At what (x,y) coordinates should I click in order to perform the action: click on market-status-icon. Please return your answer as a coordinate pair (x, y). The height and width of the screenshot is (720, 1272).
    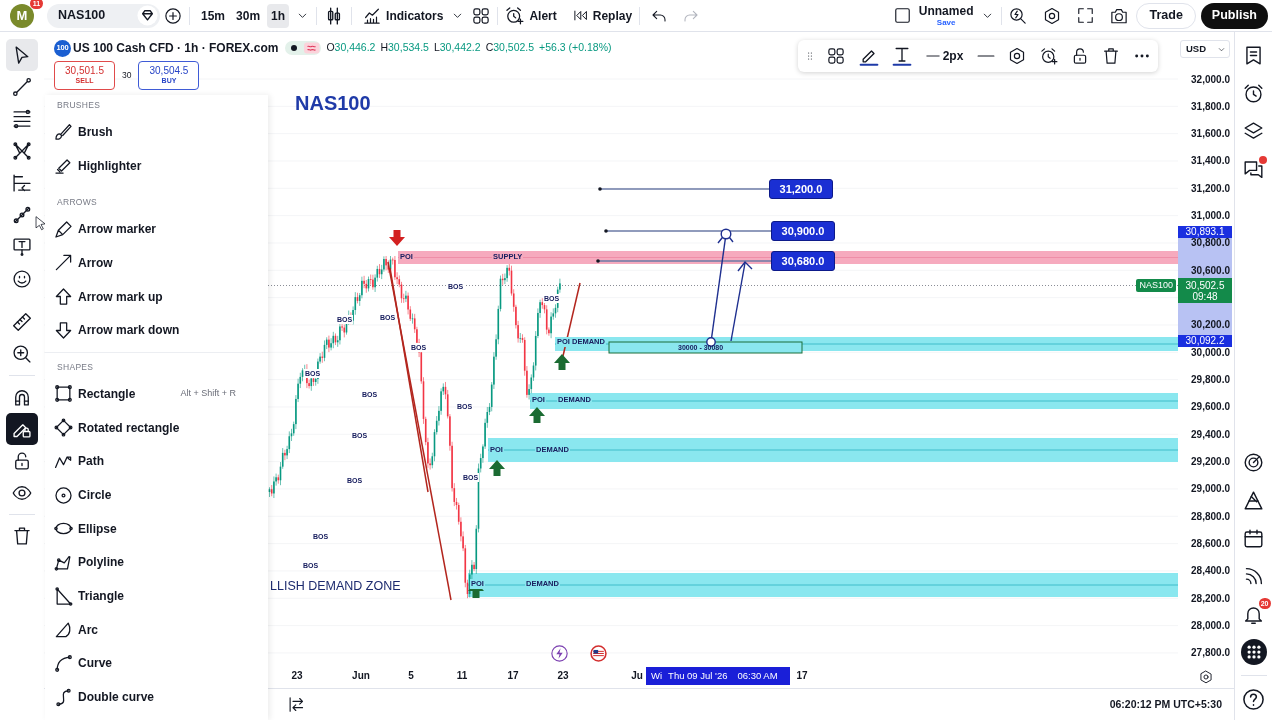
    Looking at the image, I should click on (303, 48).